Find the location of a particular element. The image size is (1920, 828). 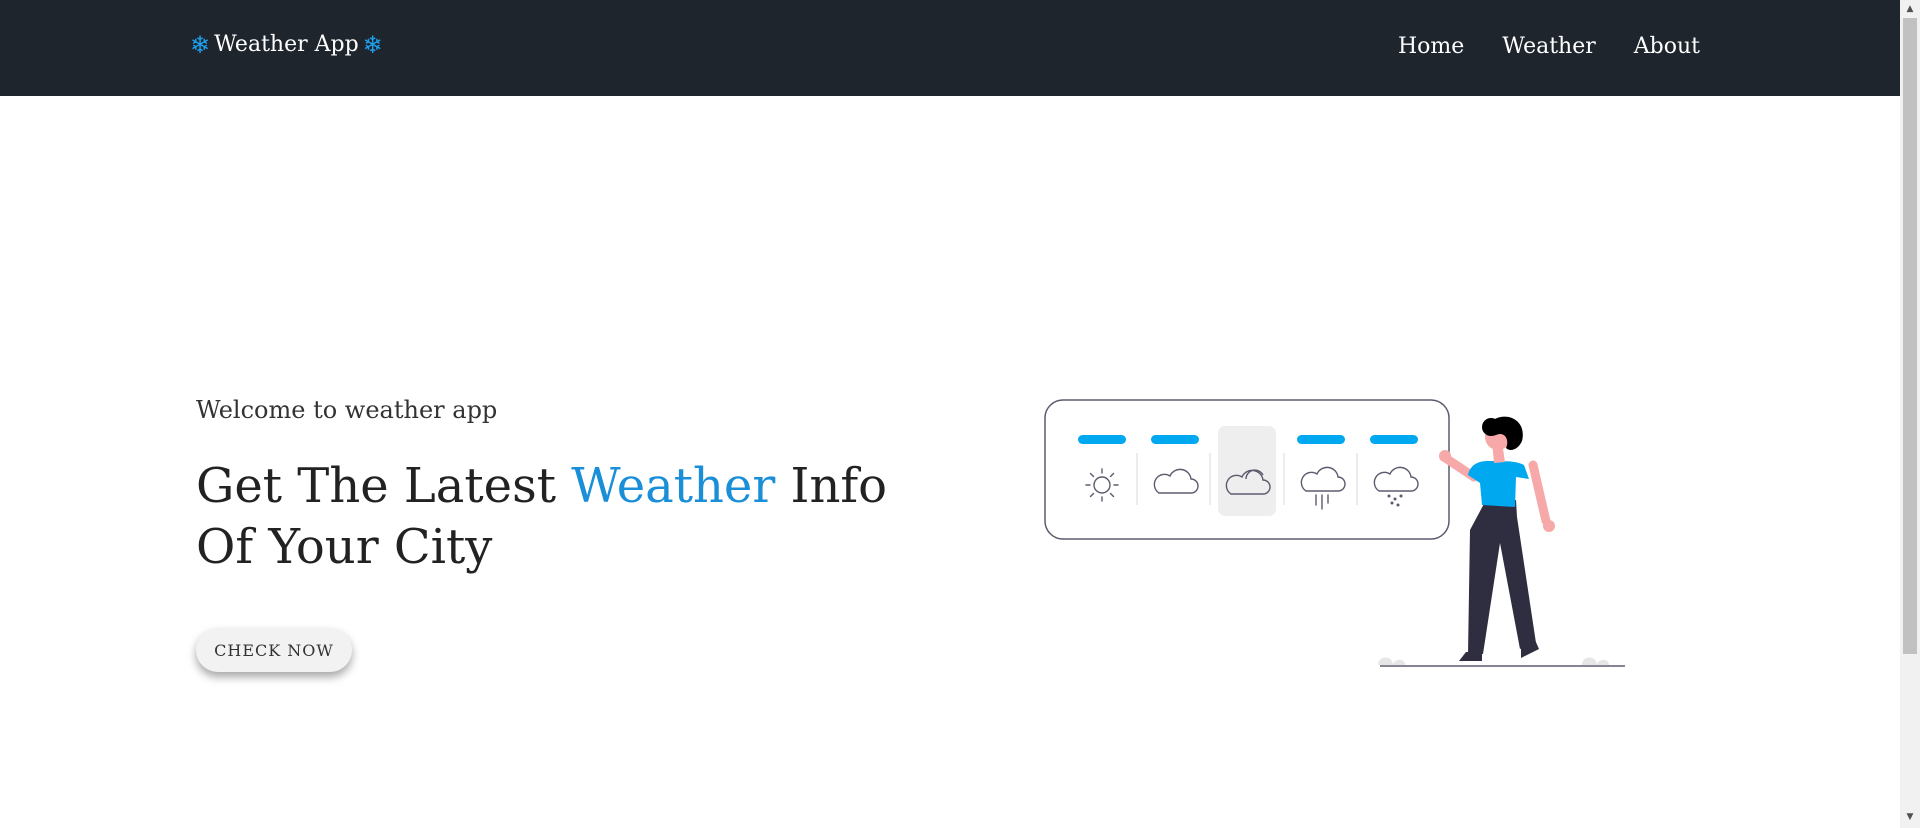

weather-illustration is located at coordinates (1334, 533).